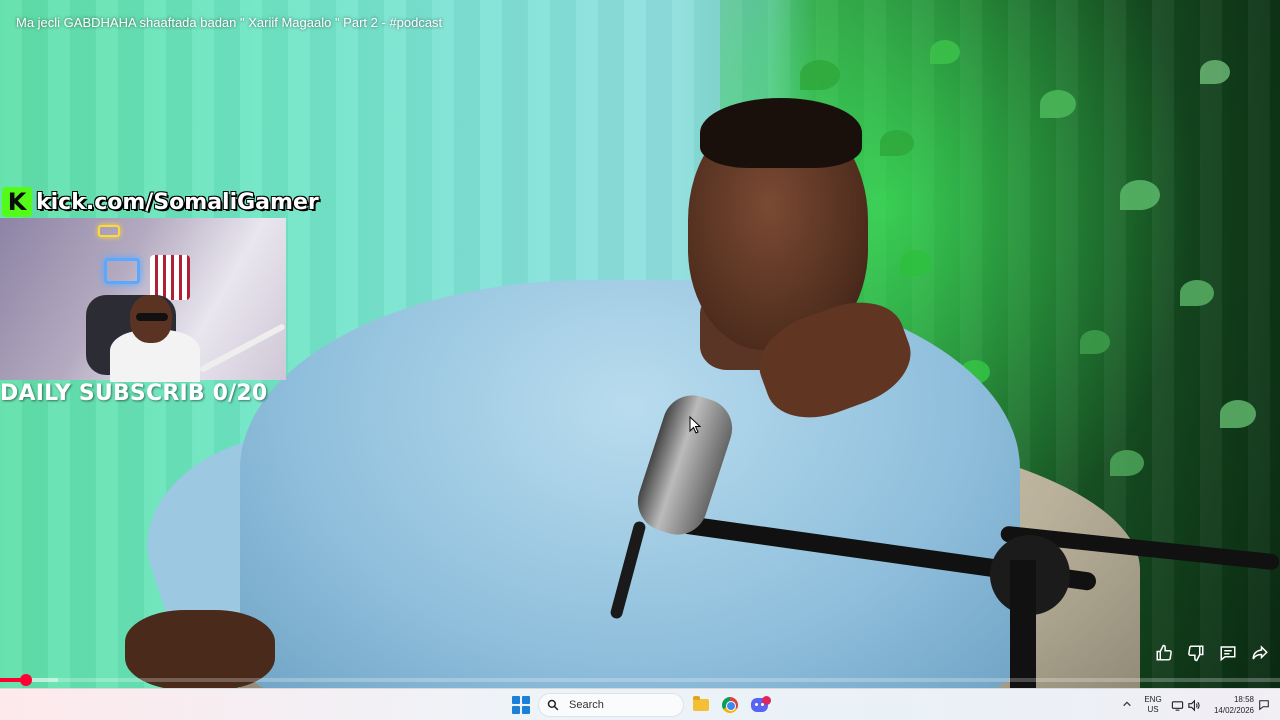 This screenshot has height=720, width=1280. I want to click on clock-date: 14/02/2026, so click(1233, 710).